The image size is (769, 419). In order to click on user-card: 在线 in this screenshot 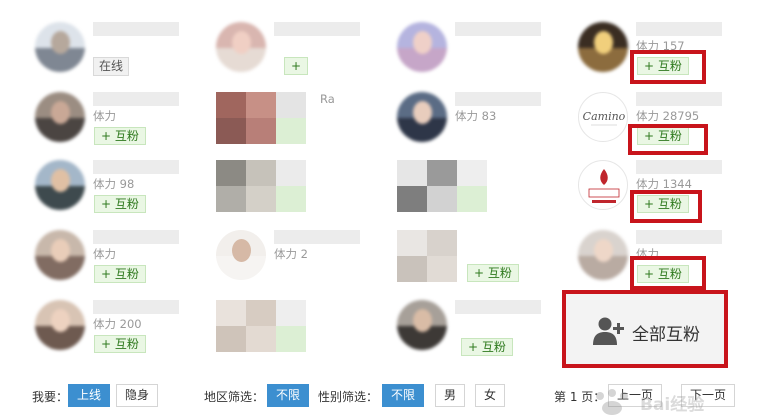, I will do `click(120, 57)`.